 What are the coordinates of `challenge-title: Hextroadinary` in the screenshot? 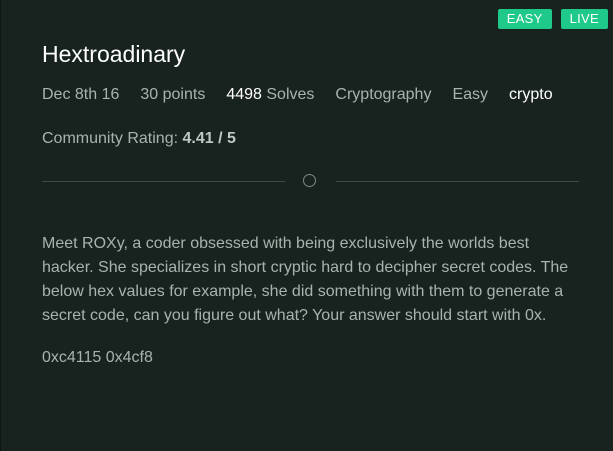 It's located at (114, 54).